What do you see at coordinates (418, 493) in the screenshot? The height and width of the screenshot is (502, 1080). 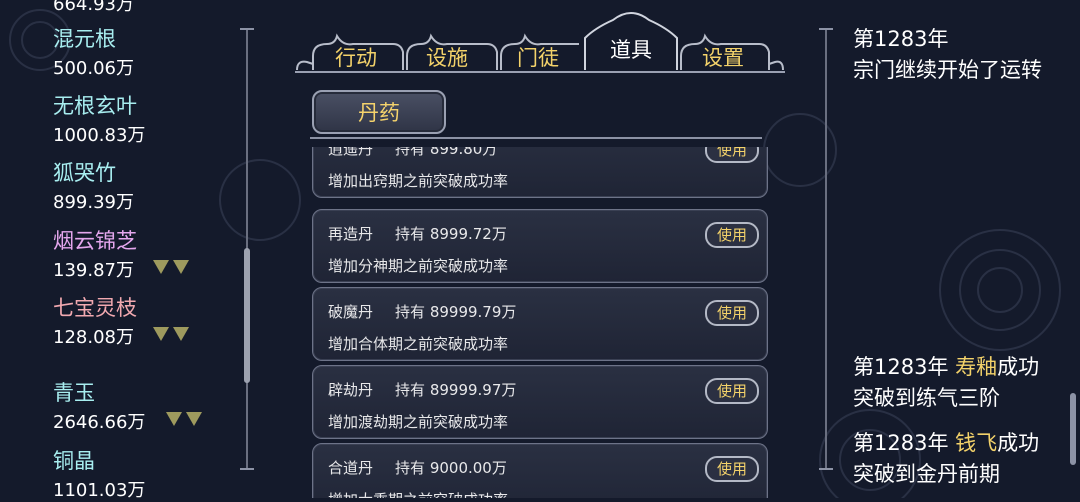 I see `item-description: 增加大乘期之前突破成功率` at bounding box center [418, 493].